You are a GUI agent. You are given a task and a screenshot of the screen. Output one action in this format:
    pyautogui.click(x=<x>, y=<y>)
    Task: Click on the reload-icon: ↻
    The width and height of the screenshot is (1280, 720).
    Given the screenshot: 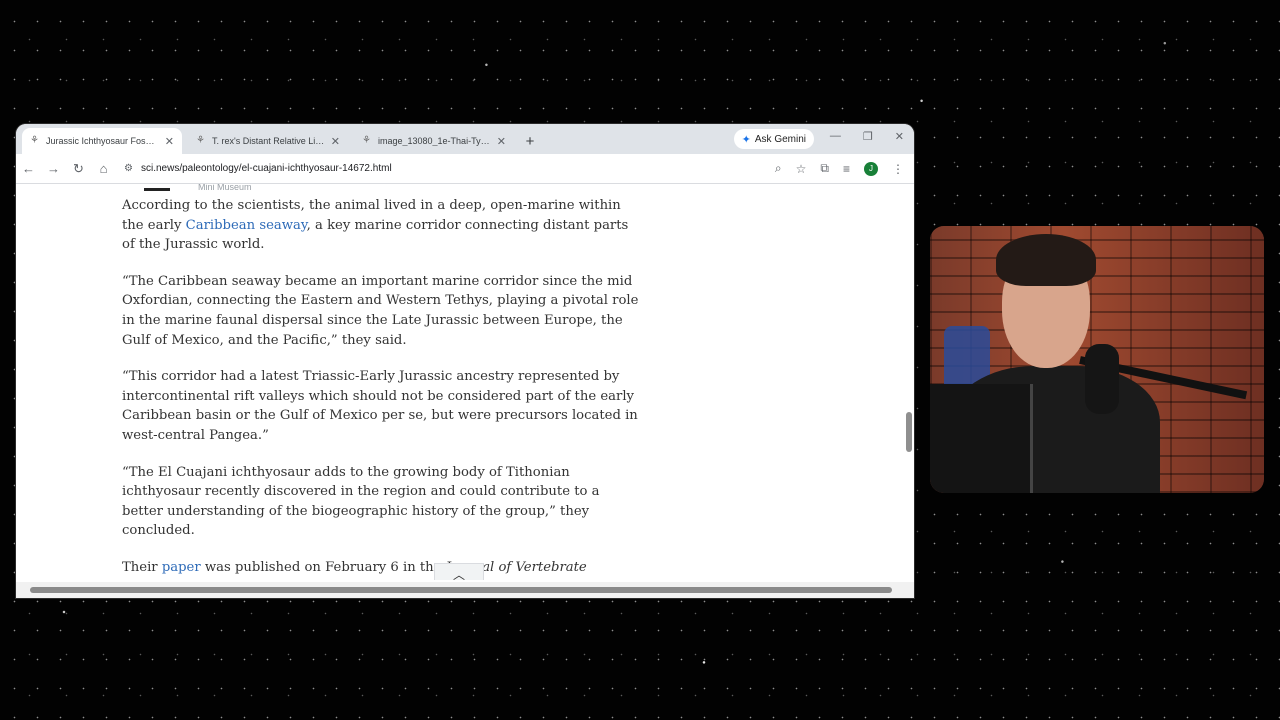 What is the action you would take?
    pyautogui.click(x=78, y=169)
    